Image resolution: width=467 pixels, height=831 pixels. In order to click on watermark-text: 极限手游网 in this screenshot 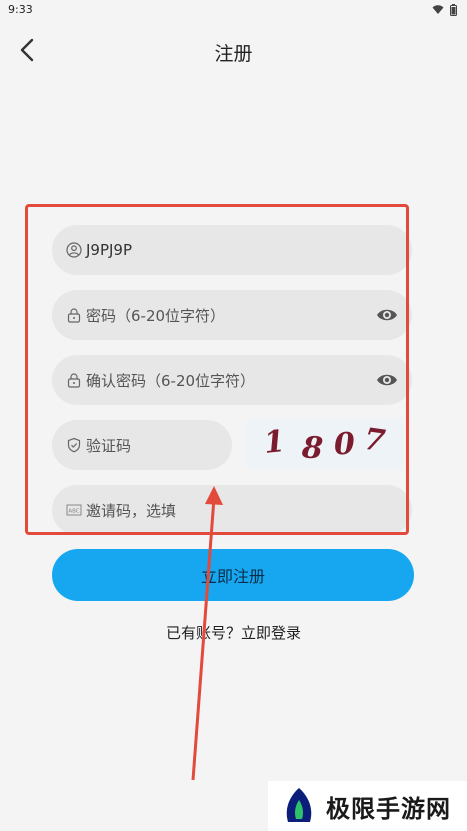, I will do `click(388, 808)`.